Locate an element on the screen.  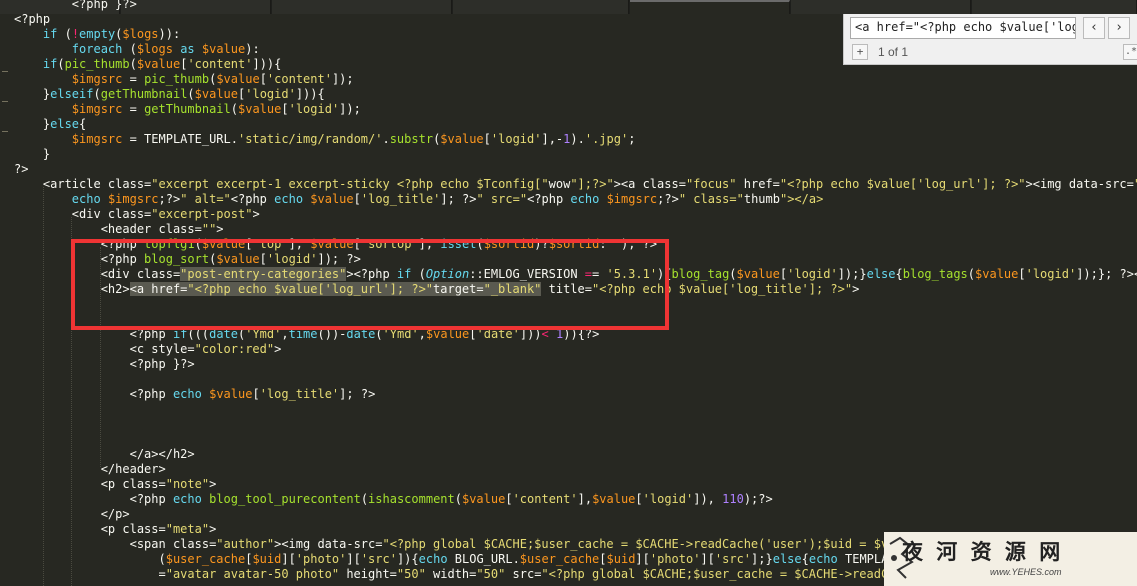
match-count: 1 of 1 is located at coordinates (893, 52).